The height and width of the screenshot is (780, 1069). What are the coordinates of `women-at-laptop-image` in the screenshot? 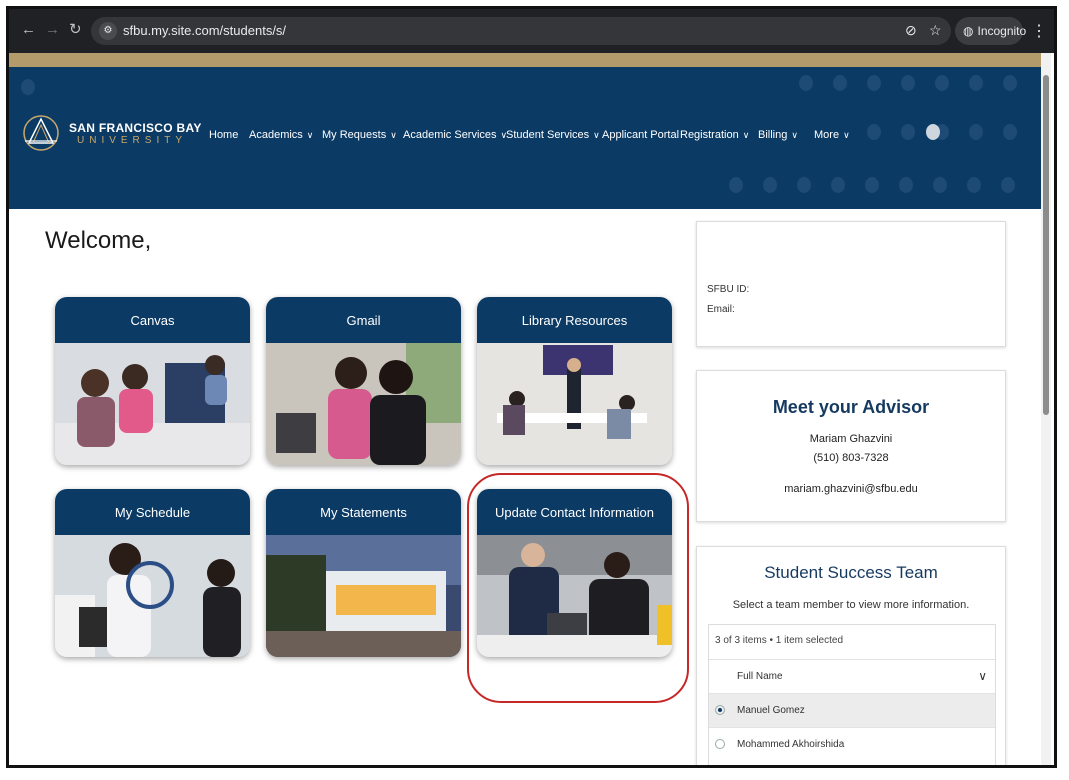 It's located at (363, 404).